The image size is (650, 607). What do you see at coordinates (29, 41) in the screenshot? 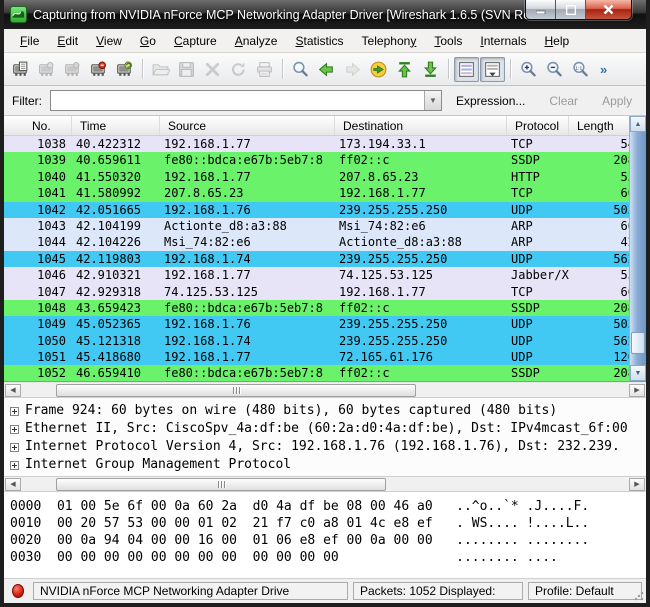
I see `menu-file: File` at bounding box center [29, 41].